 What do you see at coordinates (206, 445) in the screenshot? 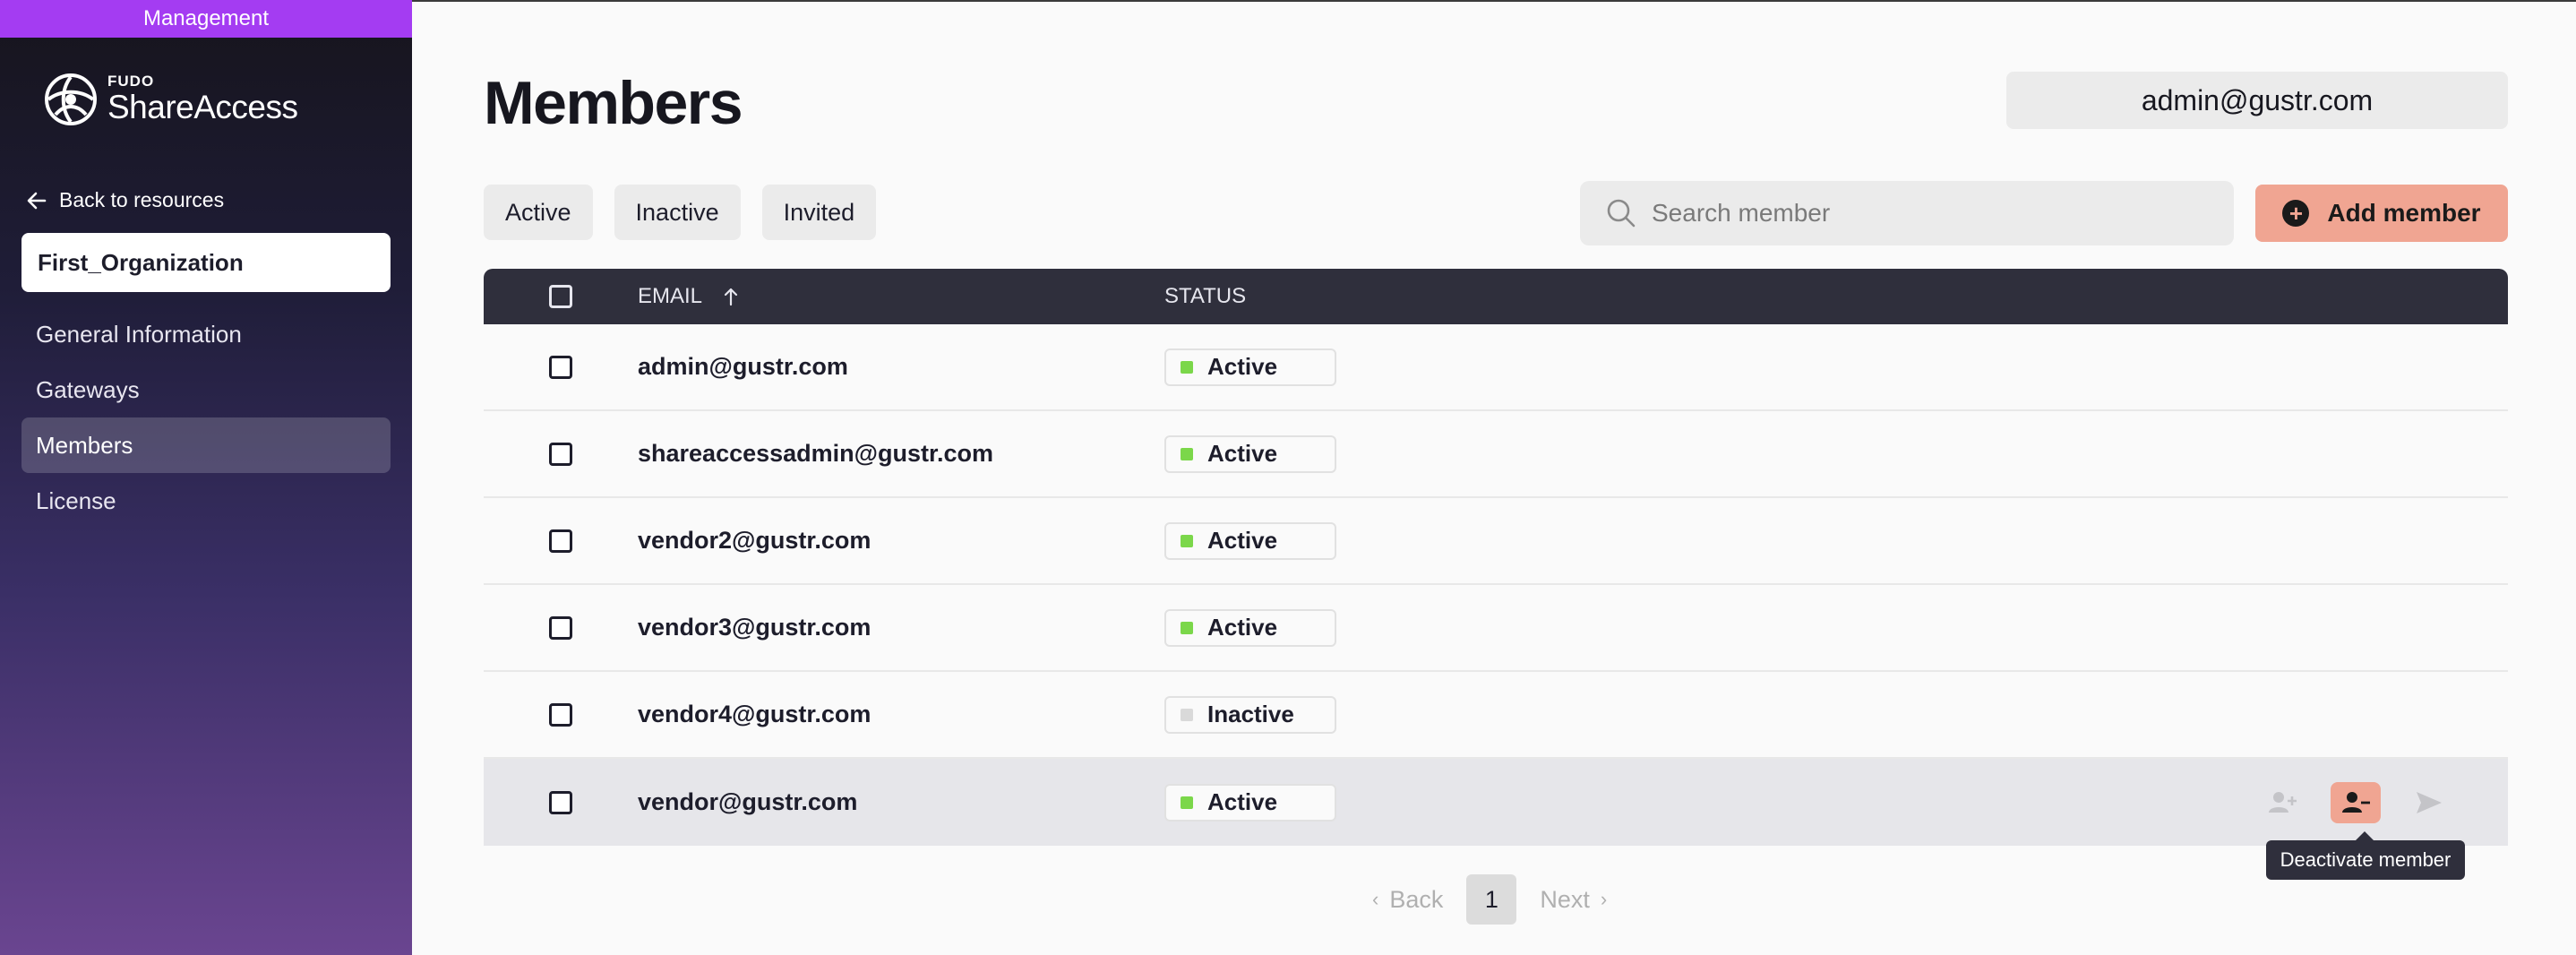
I see `sidebar-item-members: Members` at bounding box center [206, 445].